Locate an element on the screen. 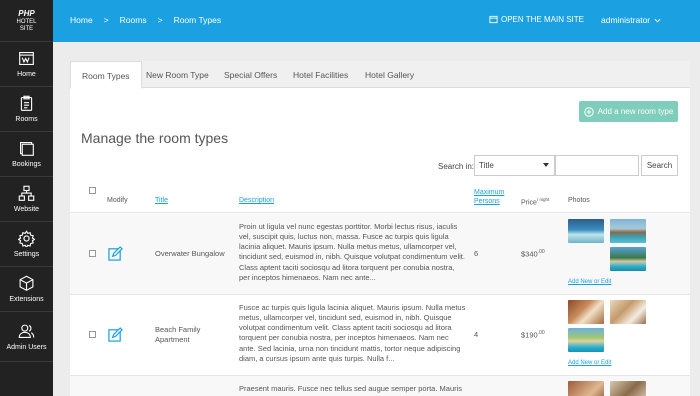  row-price: $340.00 is located at coordinates (533, 254).